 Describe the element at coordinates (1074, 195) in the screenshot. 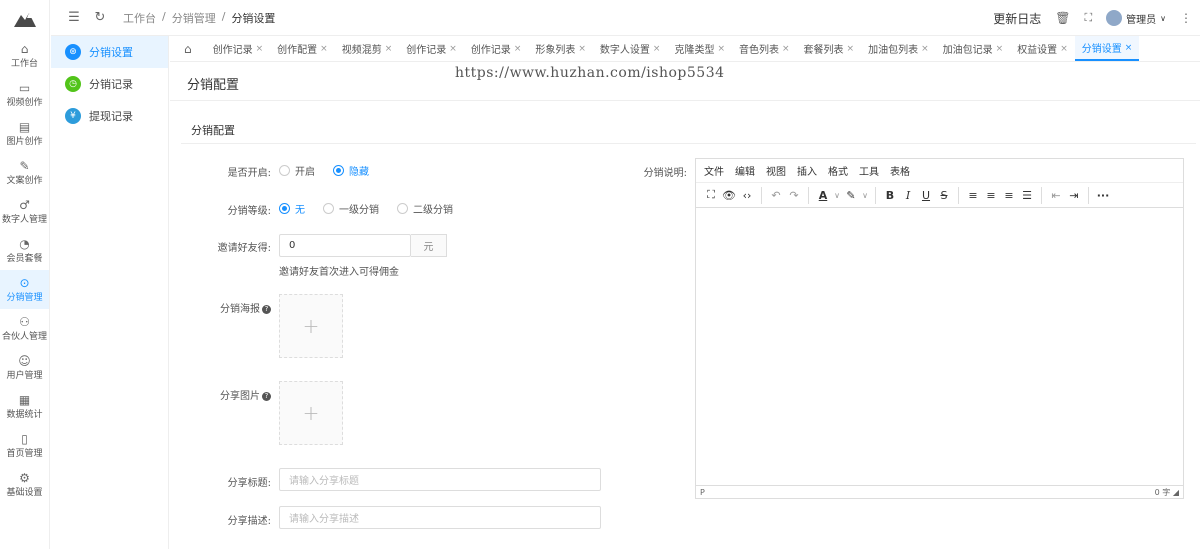

I see `indent-icon: ⇥` at that location.